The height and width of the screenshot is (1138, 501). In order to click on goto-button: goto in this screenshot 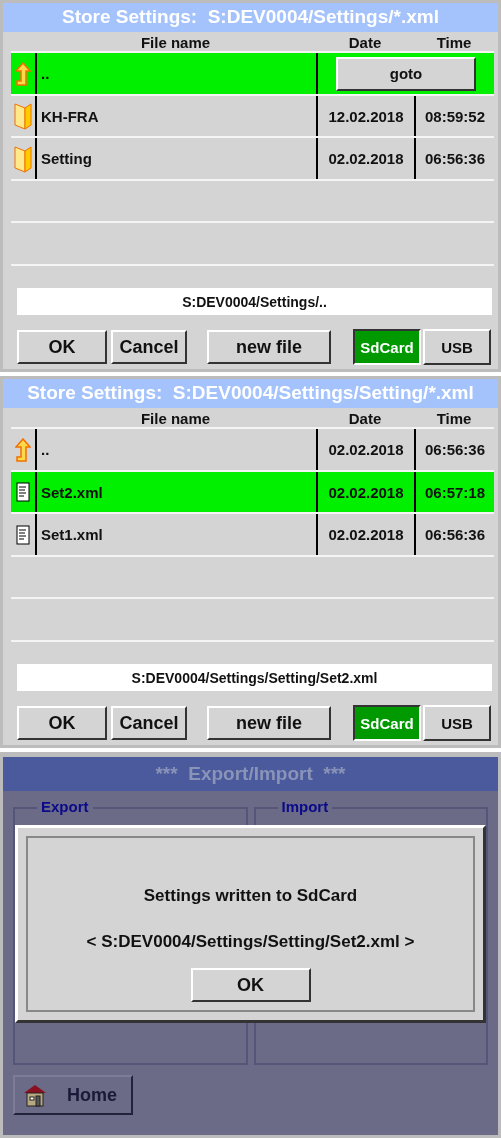, I will do `click(406, 73)`.